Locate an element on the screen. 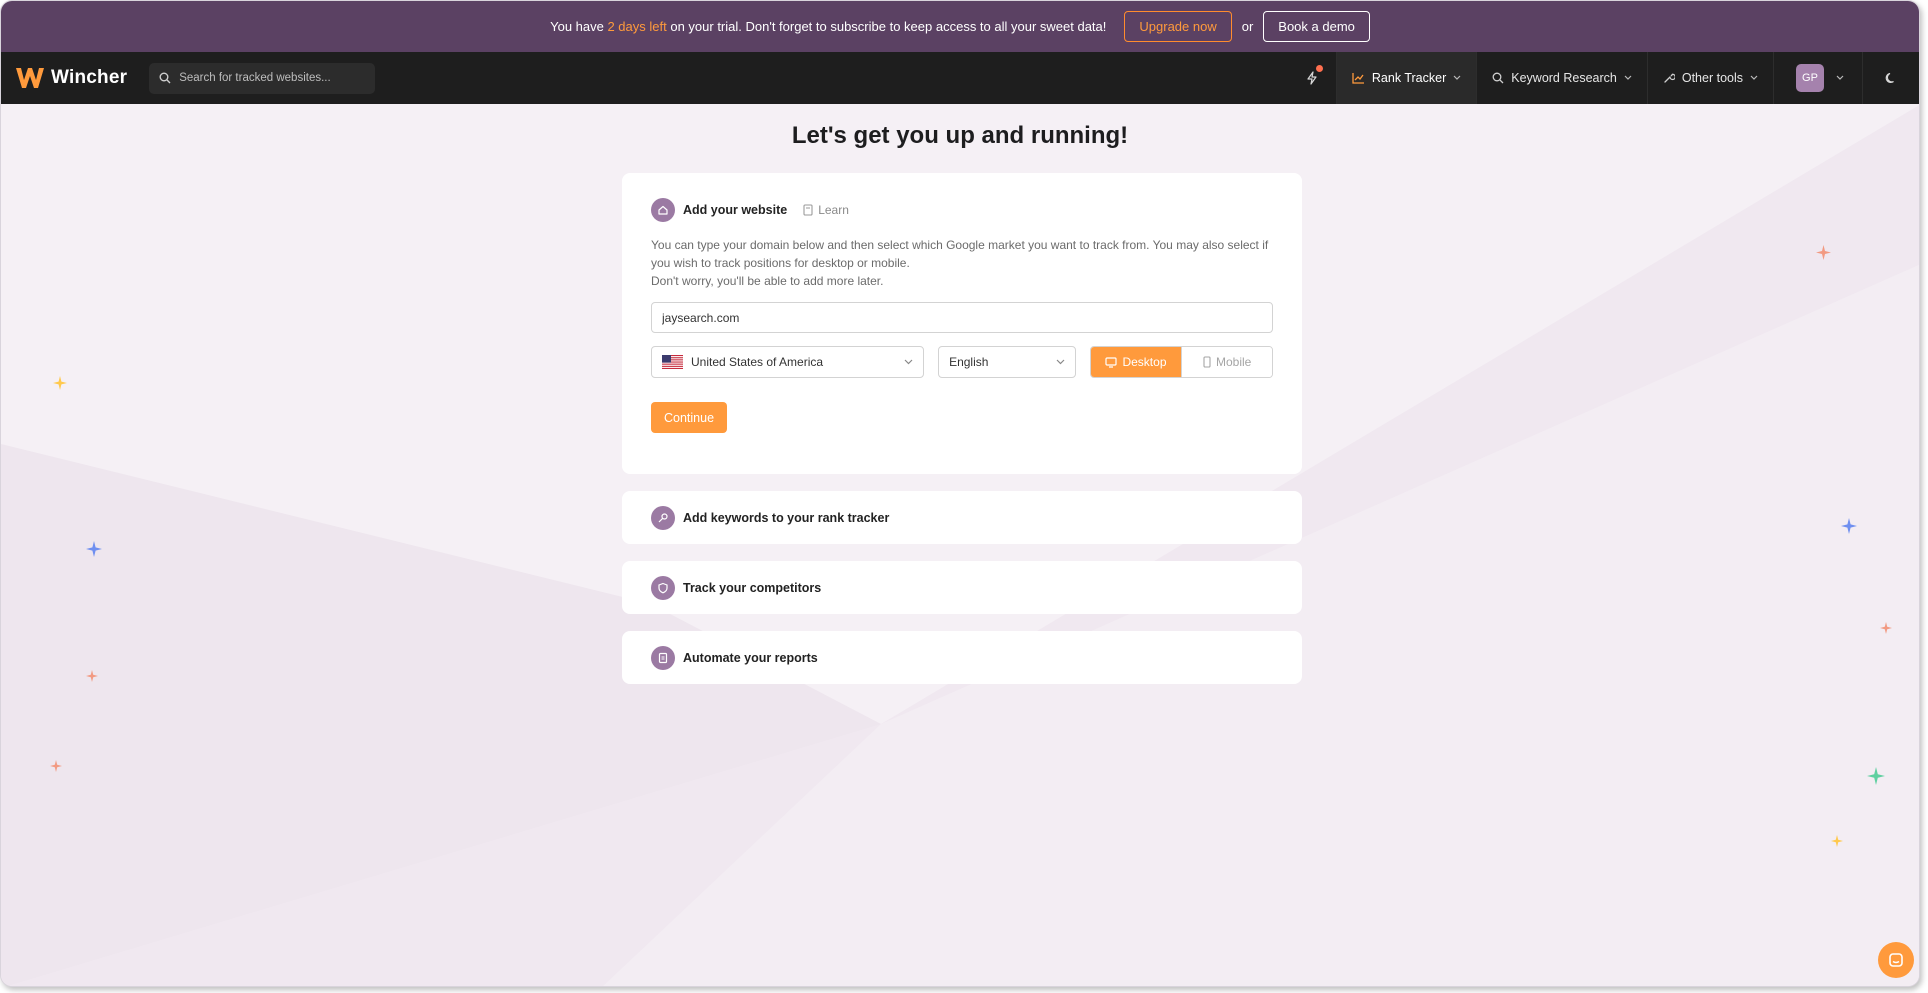  nav-rank-tracker-label: Rank Tracker is located at coordinates (1409, 78).